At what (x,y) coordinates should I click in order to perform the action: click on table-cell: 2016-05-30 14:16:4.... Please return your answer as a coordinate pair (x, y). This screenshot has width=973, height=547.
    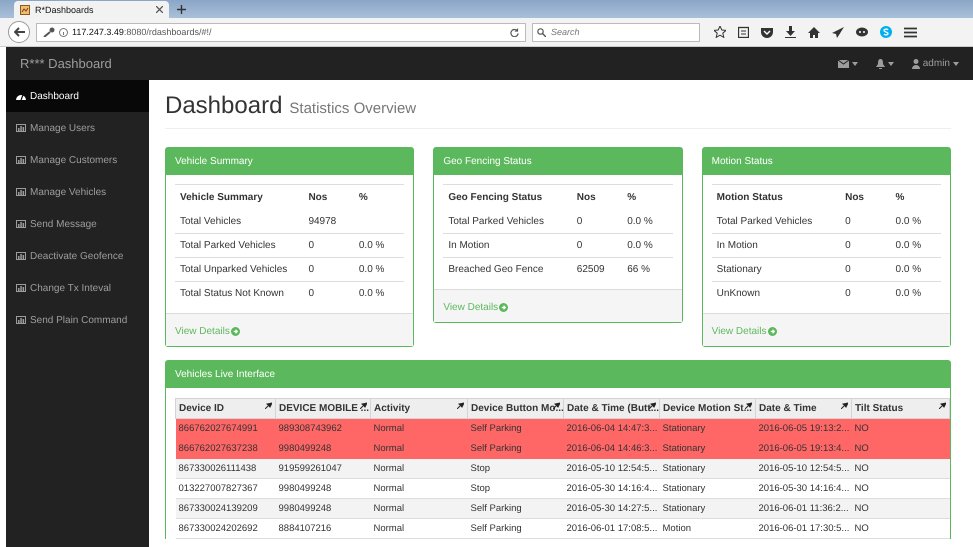
    Looking at the image, I should click on (612, 488).